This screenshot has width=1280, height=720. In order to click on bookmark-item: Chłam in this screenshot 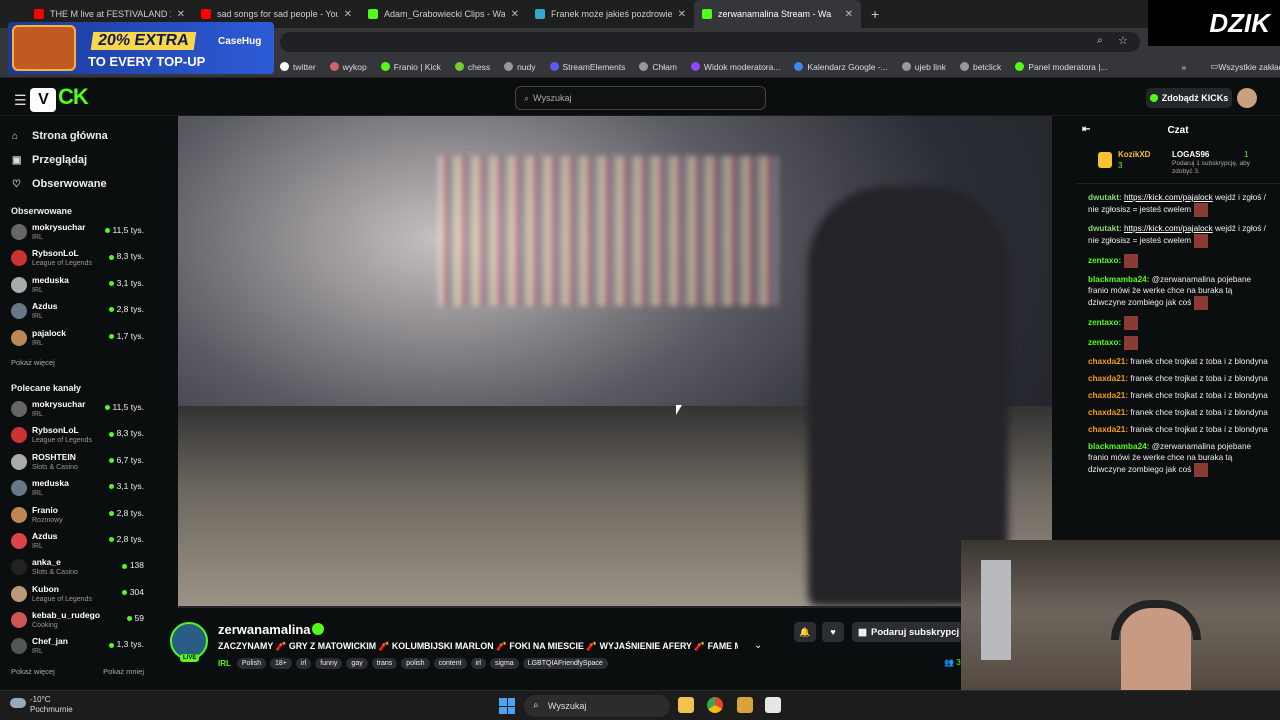, I will do `click(658, 67)`.